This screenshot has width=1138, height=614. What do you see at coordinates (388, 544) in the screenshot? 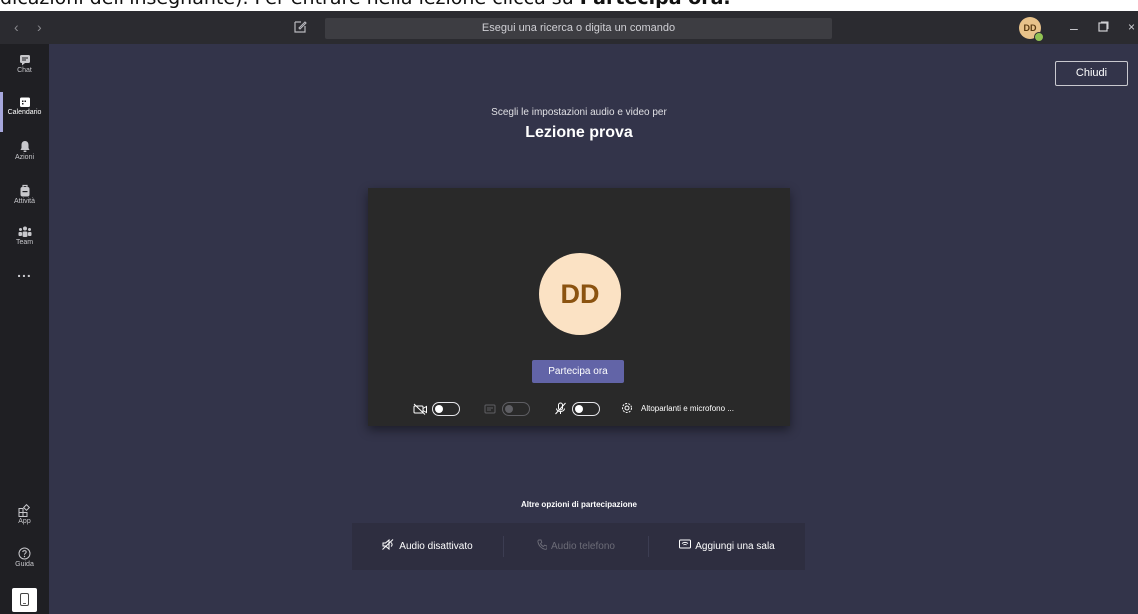
I see `speaker-off-icon` at bounding box center [388, 544].